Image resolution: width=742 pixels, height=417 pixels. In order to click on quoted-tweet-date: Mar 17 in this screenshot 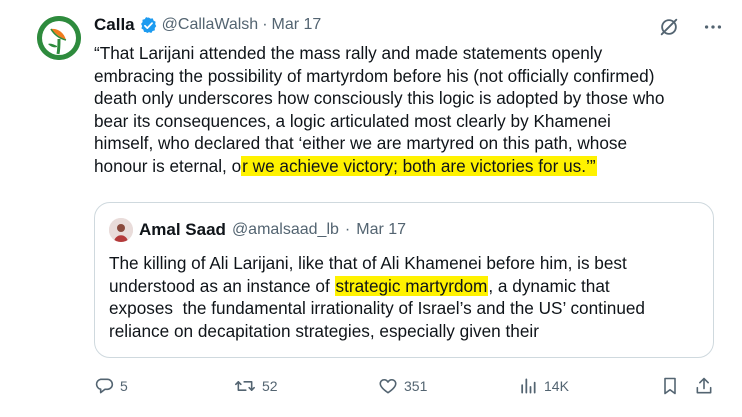, I will do `click(381, 230)`.